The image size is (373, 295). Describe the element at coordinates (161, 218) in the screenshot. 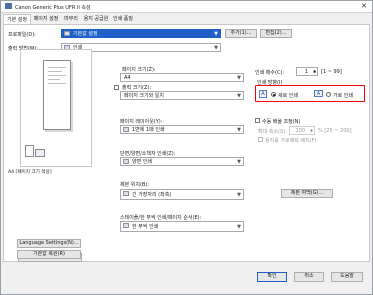

I see `staple-label: 스테이플/한 부씩 인쇄/페이지 순서(E):` at that location.